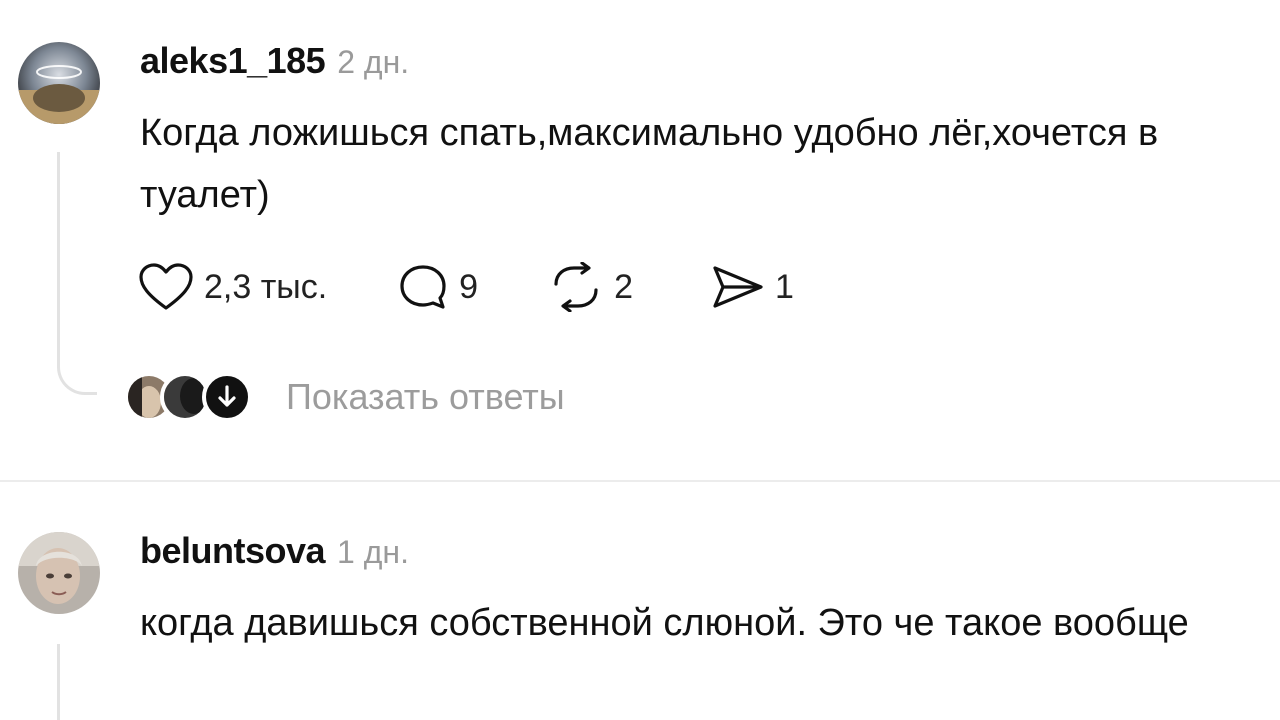  I want to click on reply-count: 9, so click(469, 286).